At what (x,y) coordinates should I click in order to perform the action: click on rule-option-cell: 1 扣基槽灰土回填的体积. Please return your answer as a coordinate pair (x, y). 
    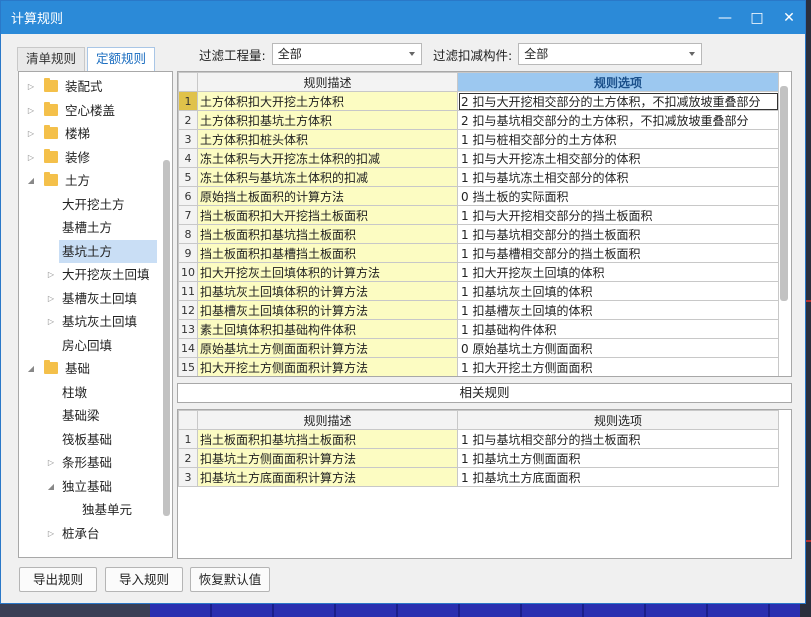
    Looking at the image, I should click on (618, 310).